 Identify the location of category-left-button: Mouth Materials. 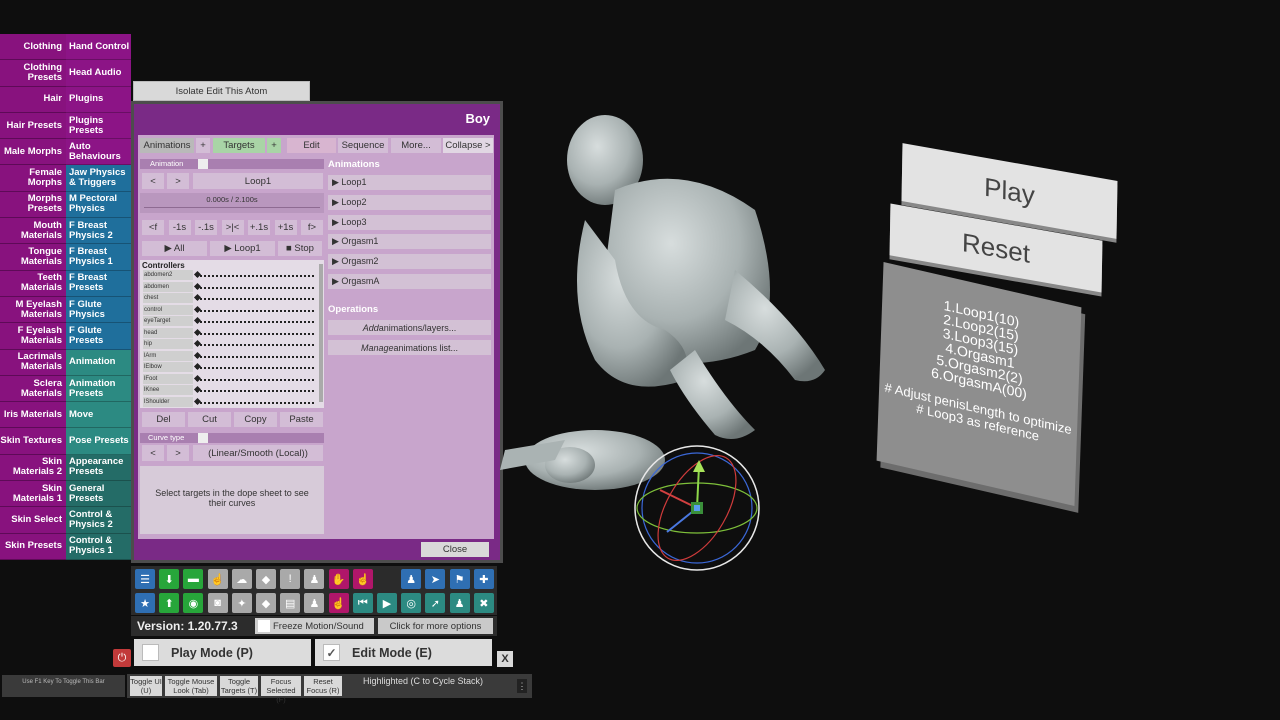
(33, 231).